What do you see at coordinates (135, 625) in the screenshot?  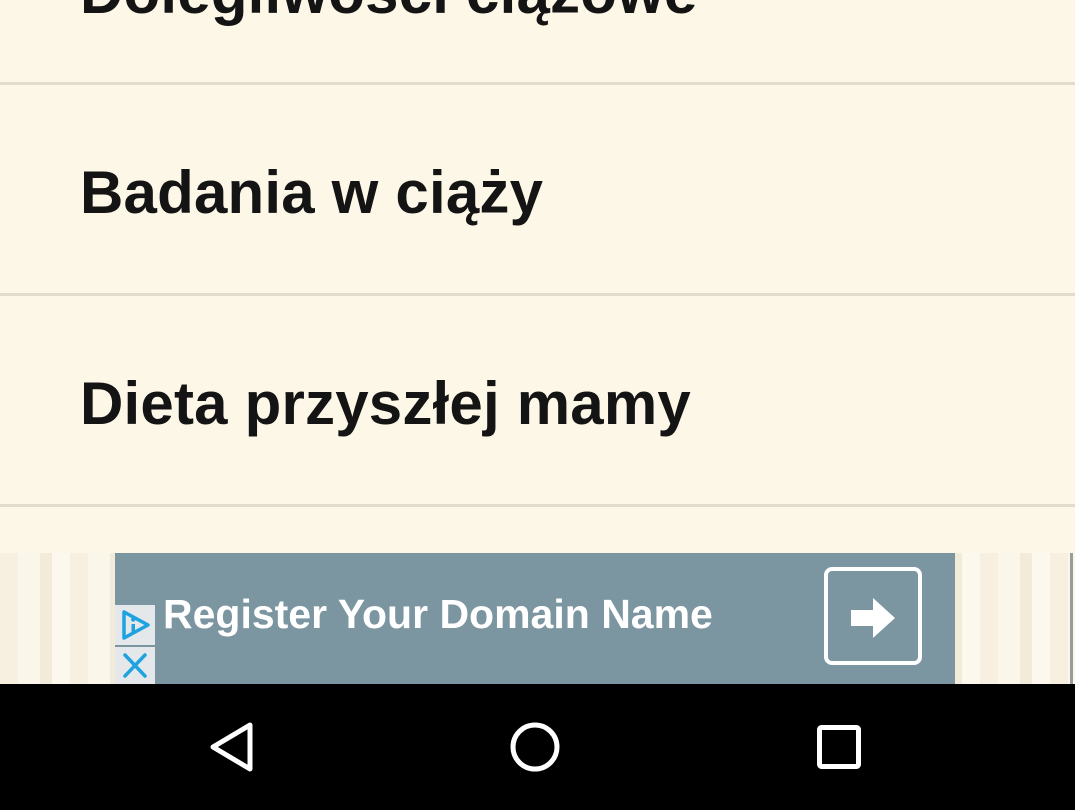 I see `adchoices-icon` at bounding box center [135, 625].